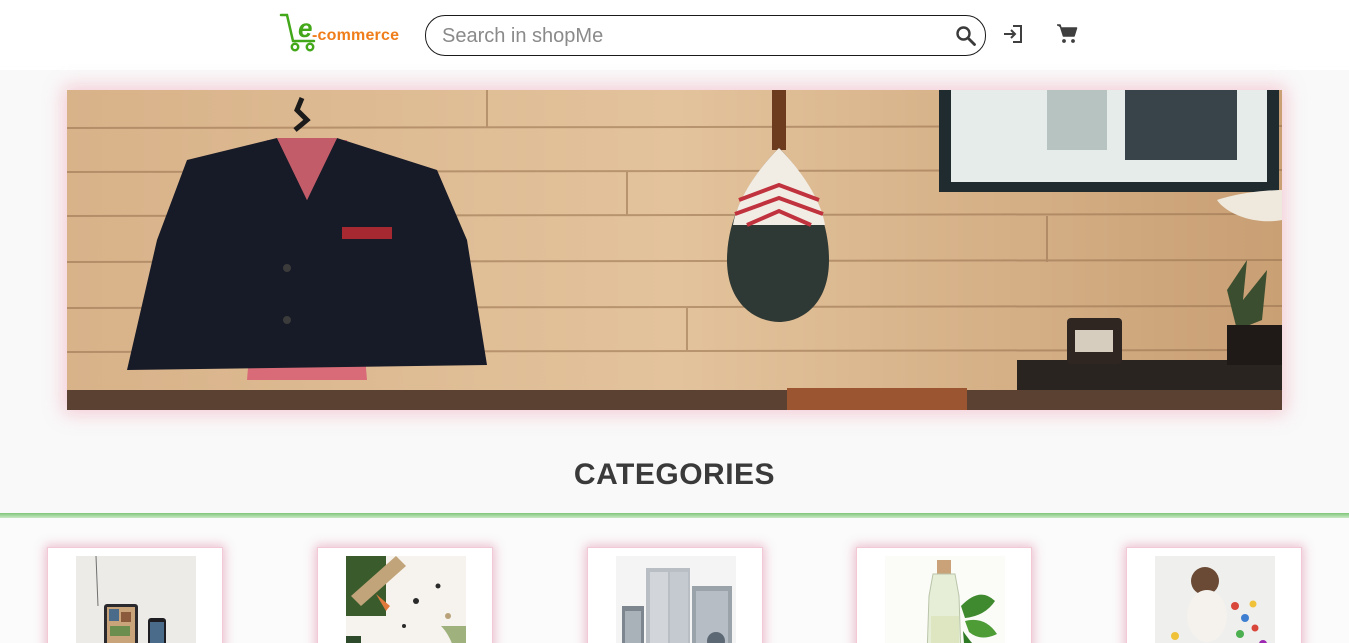  I want to click on category-card-toys, so click(1214, 595).